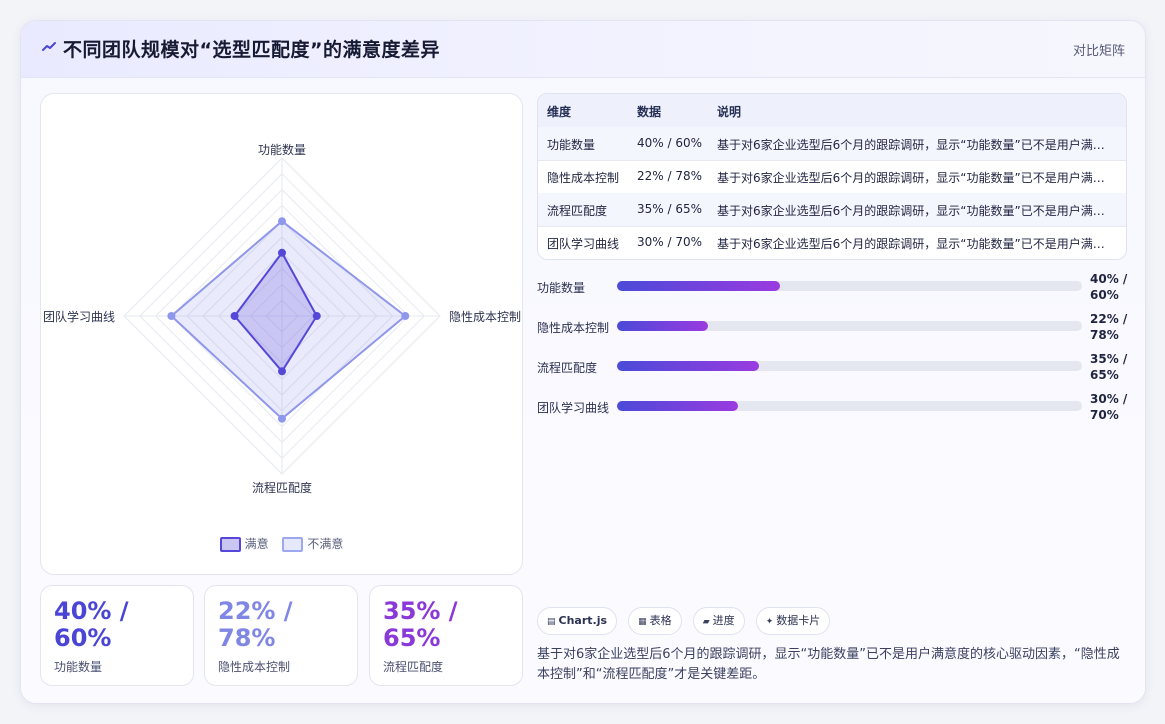 Image resolution: width=1165 pixels, height=724 pixels. I want to click on legend-item-satisfied: 满意, so click(244, 543).